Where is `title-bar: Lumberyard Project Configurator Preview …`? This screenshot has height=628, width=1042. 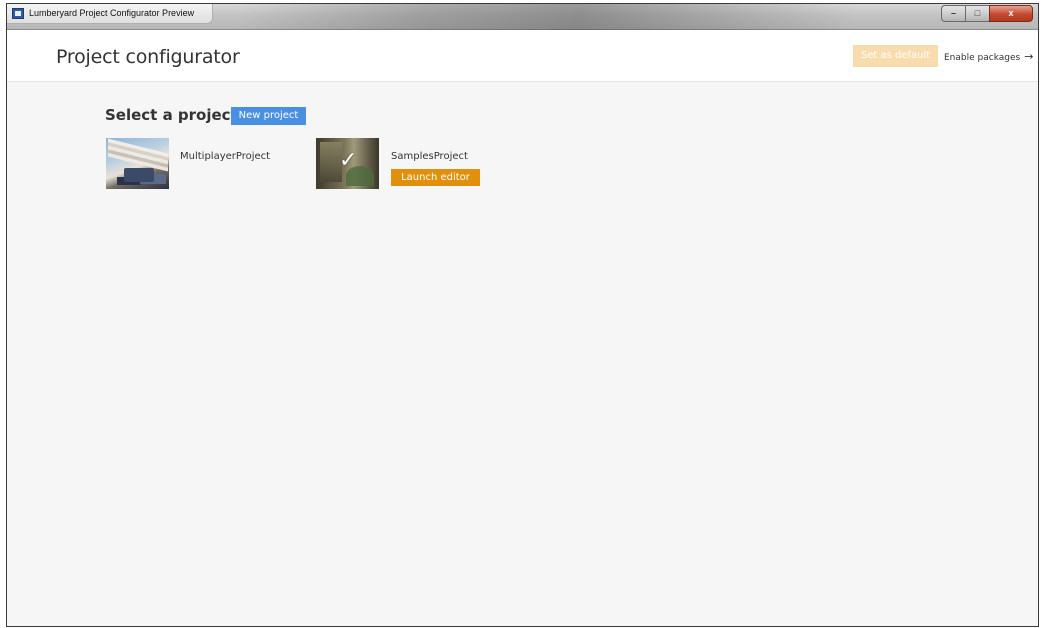 title-bar: Lumberyard Project Configurator Preview … is located at coordinates (522, 17).